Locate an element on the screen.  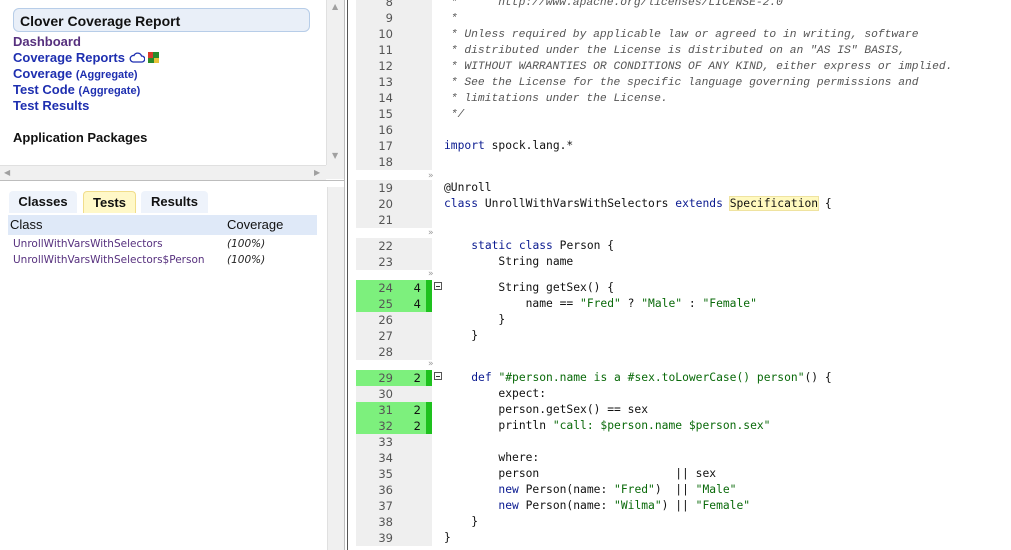
line-number: 39 is located at coordinates (377, 538).